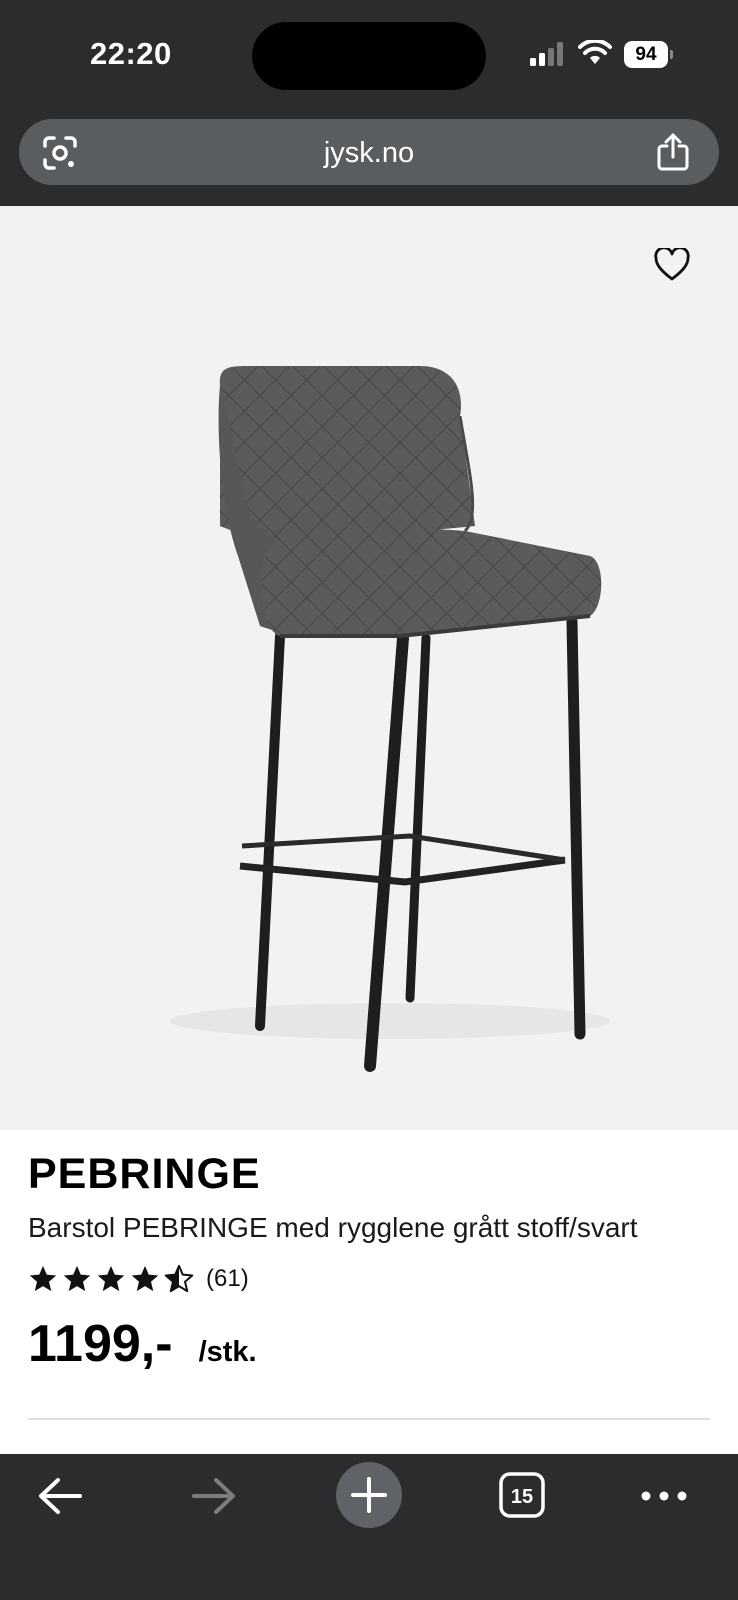 Image resolution: width=738 pixels, height=1600 pixels. I want to click on cellular-signal-icon, so click(546, 54).